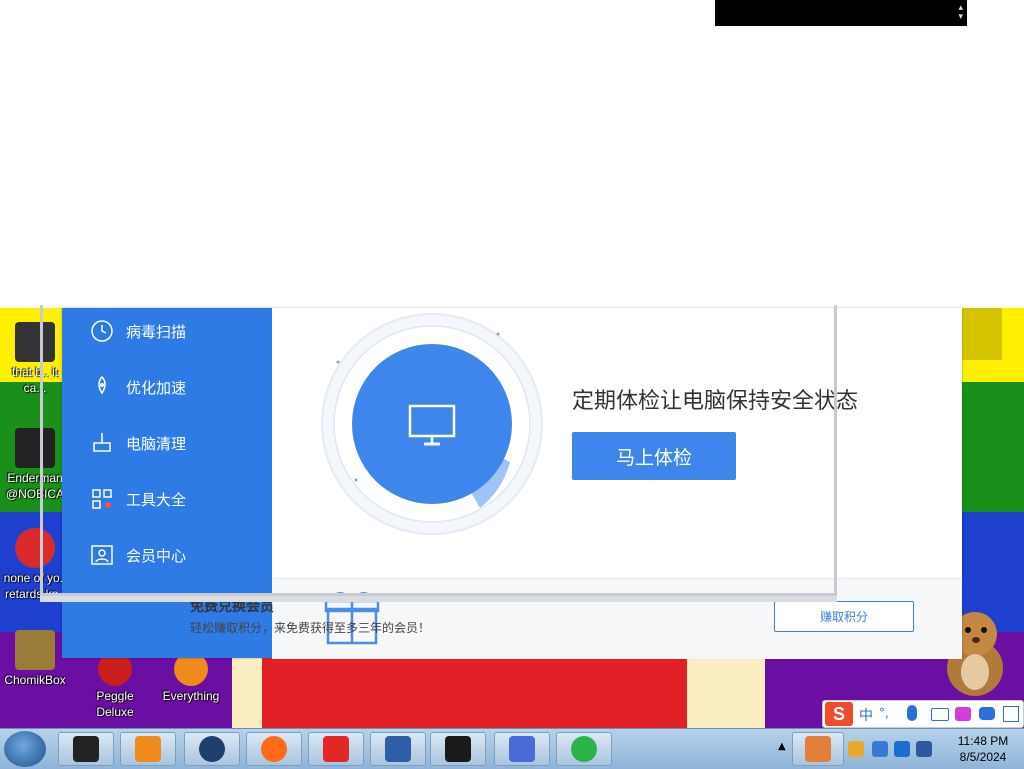 This screenshot has height=769, width=1024. I want to click on clock-date: 8/5/2024, so click(983, 757).